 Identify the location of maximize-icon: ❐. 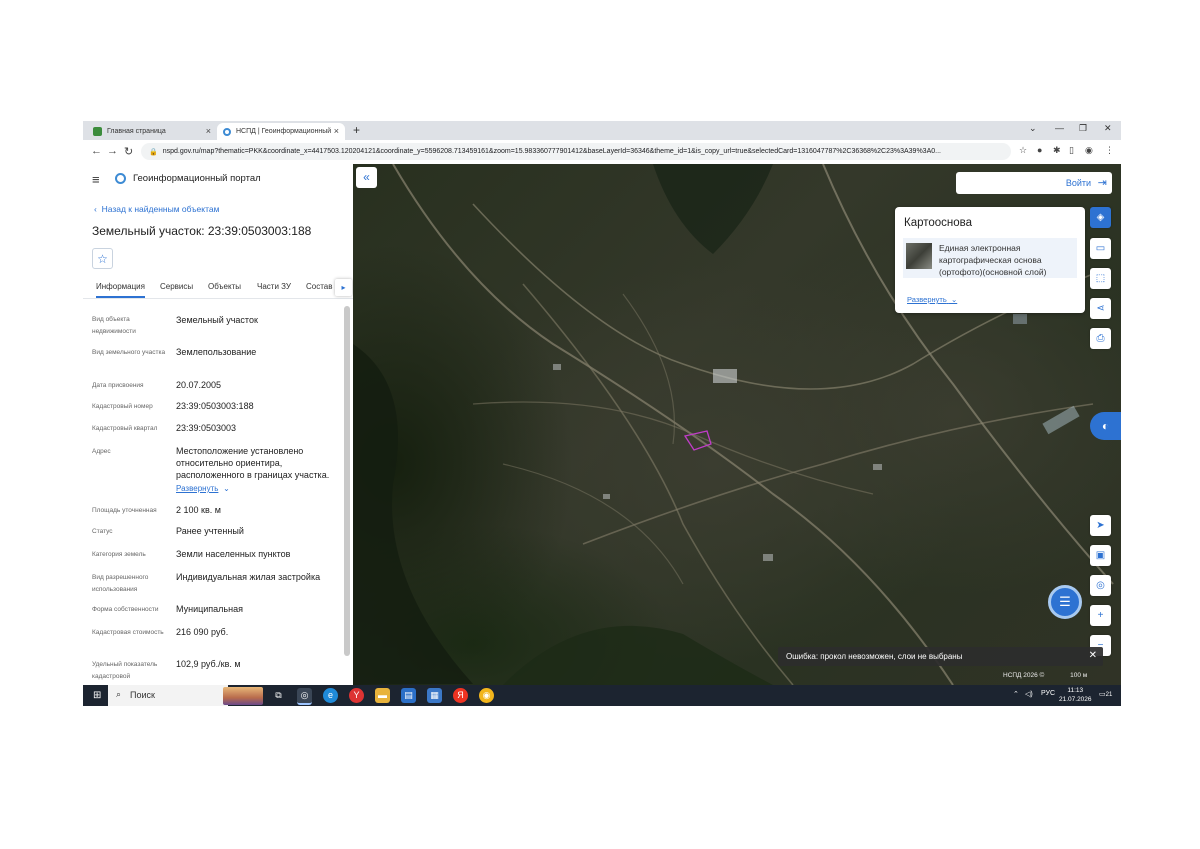
(1083, 128).